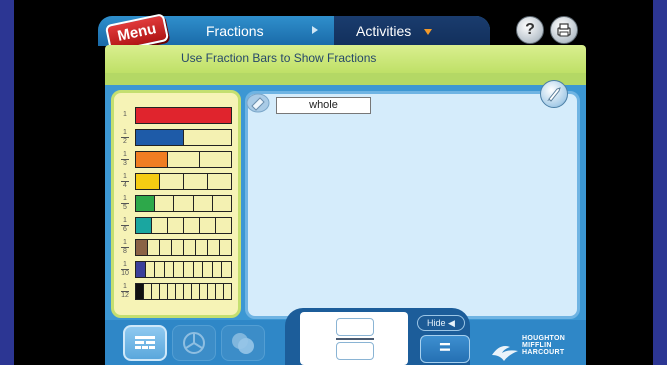  I want to click on clear-button, so click(554, 94).